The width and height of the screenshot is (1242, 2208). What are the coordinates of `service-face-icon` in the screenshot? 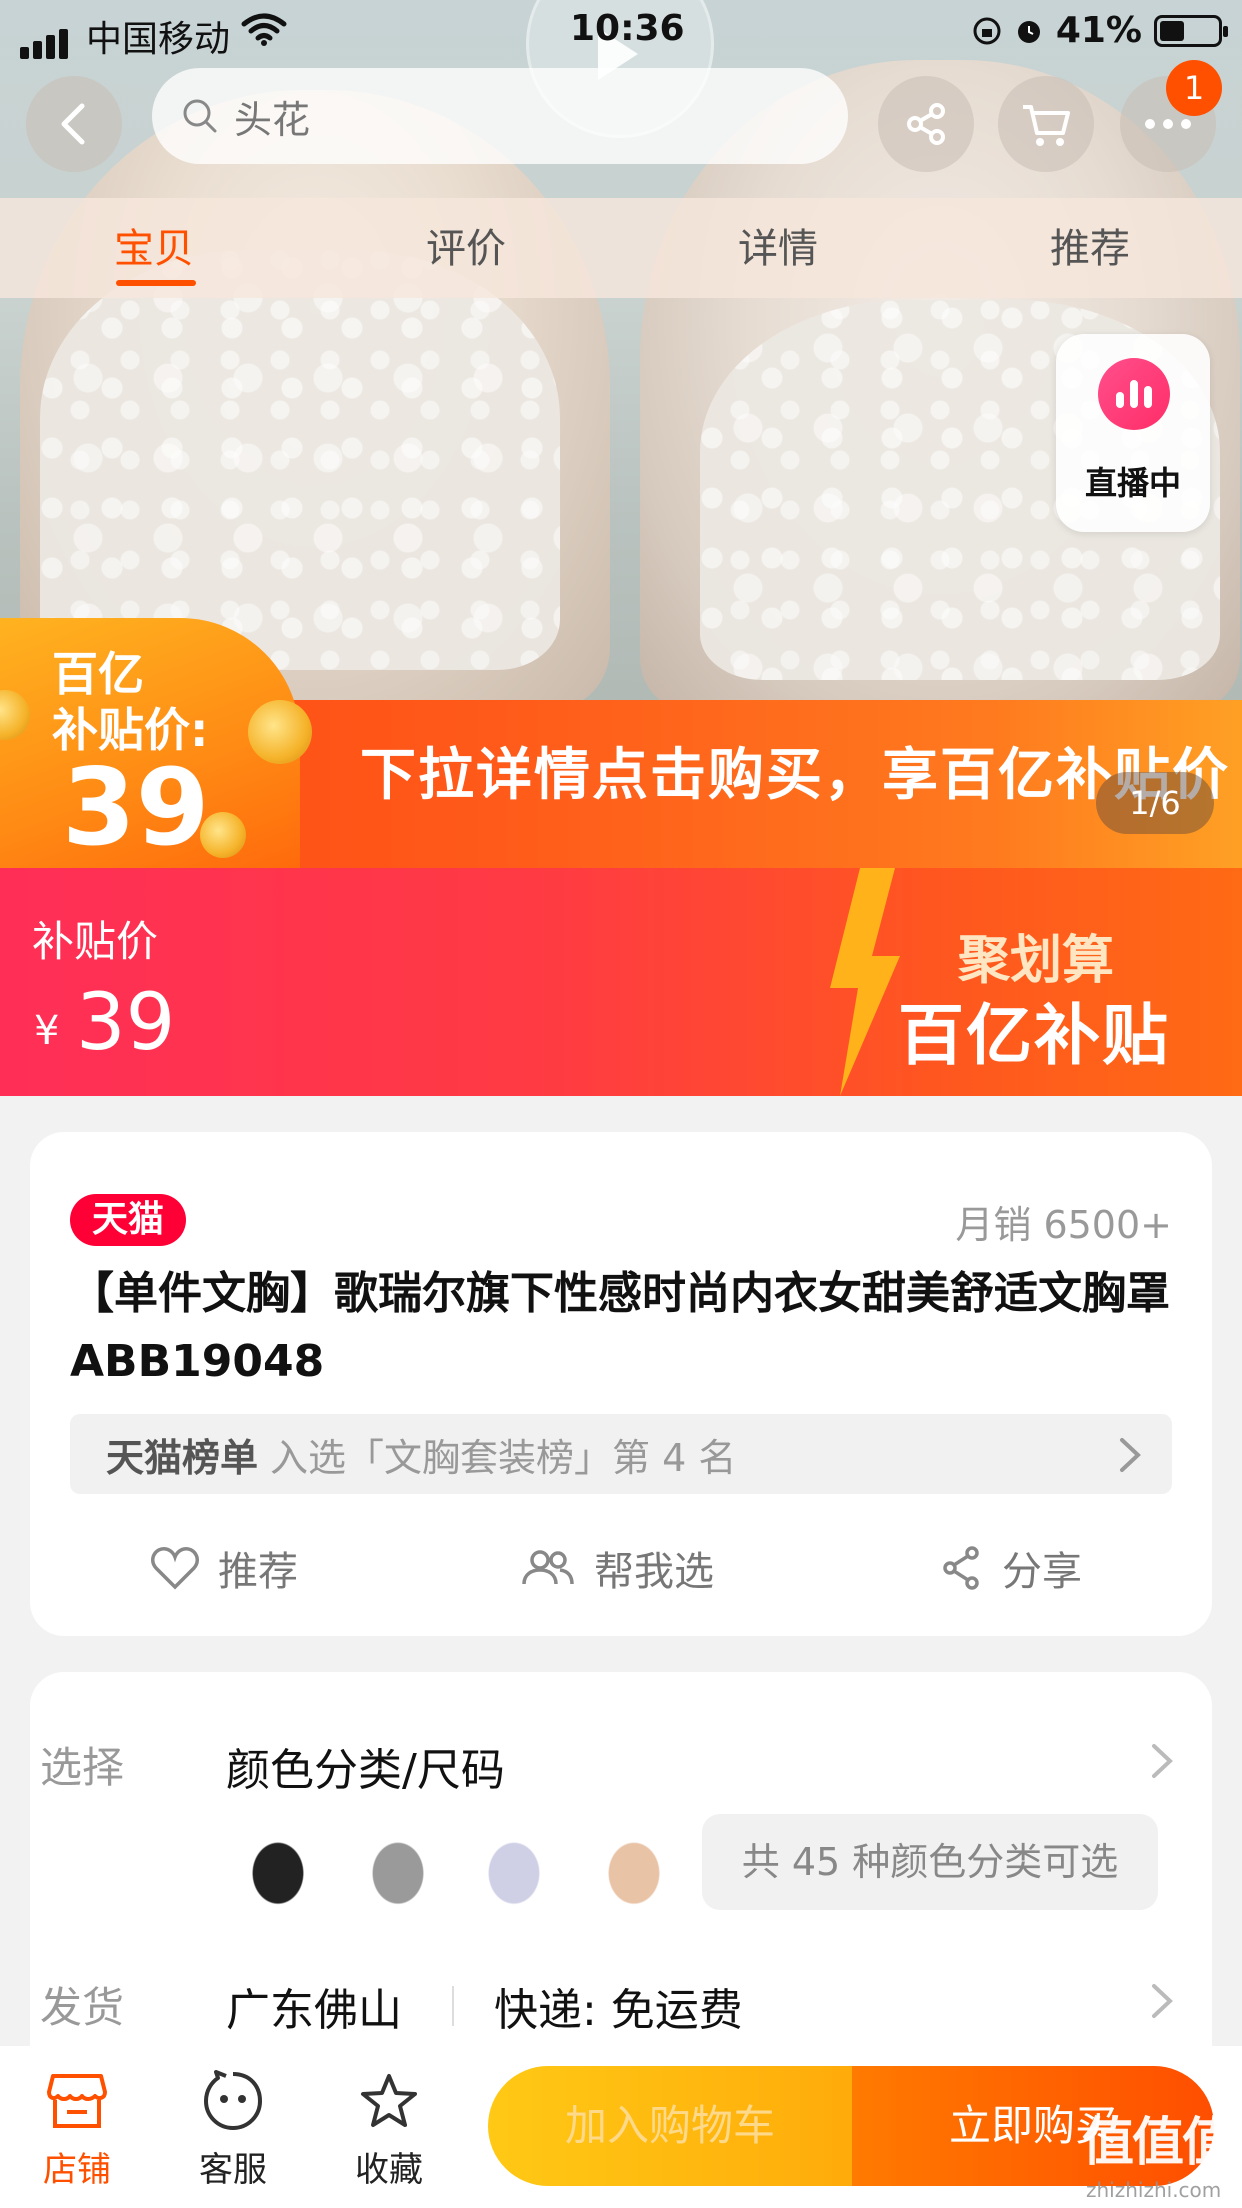 It's located at (233, 2100).